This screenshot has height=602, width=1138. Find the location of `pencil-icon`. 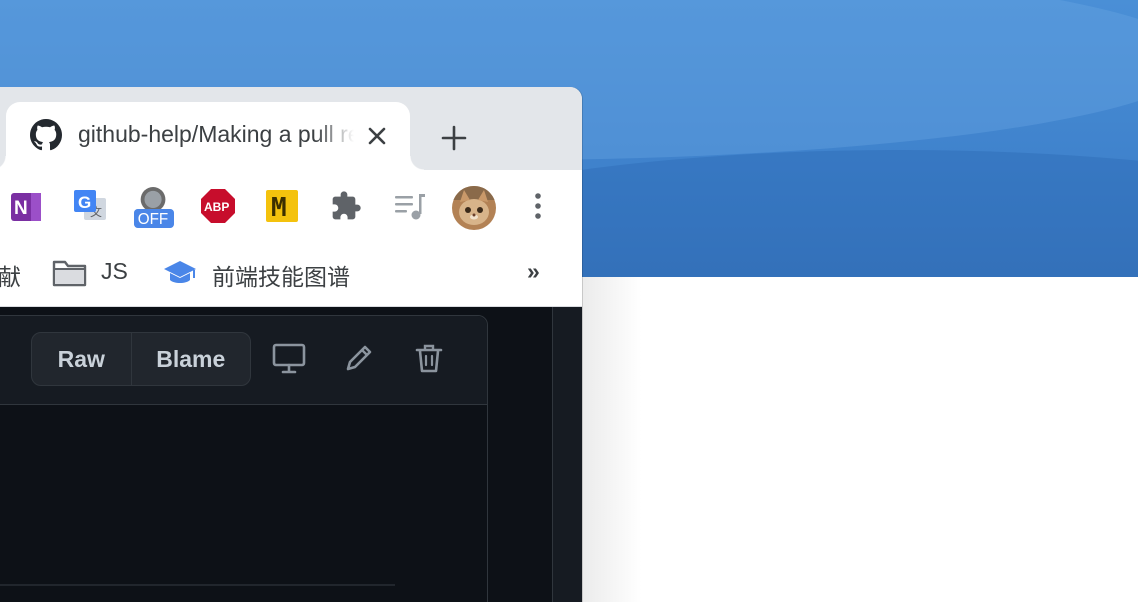

pencil-icon is located at coordinates (359, 358).